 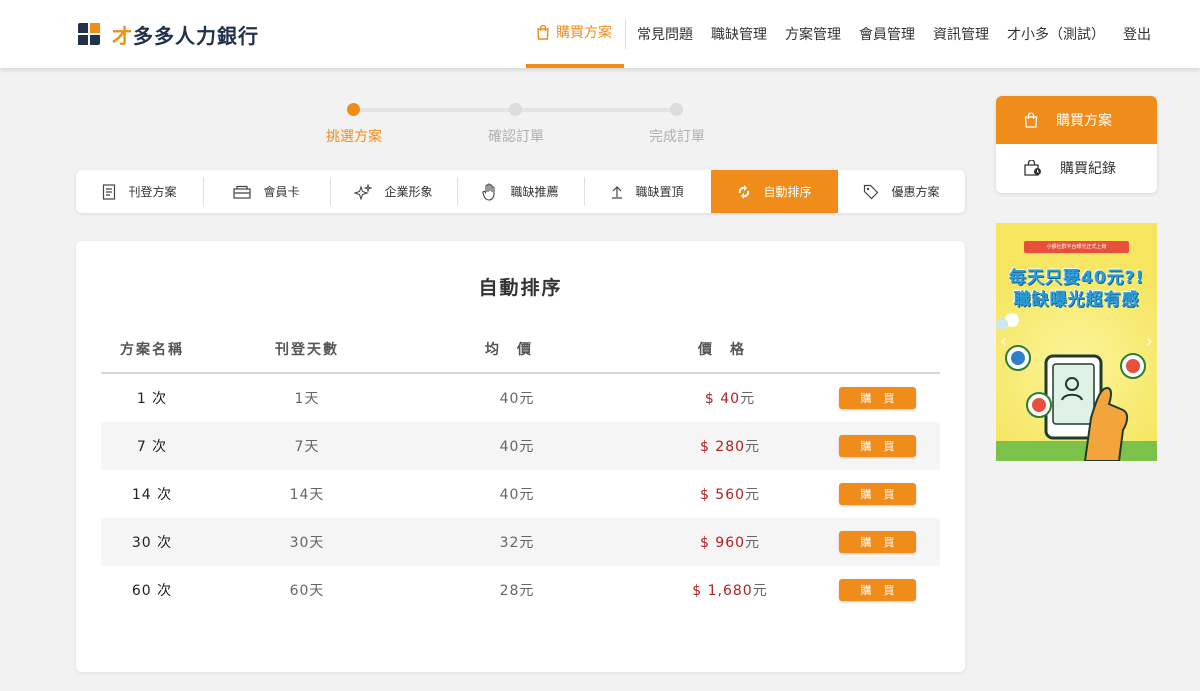 I want to click on banner-next-icon: ›, so click(x=1149, y=341).